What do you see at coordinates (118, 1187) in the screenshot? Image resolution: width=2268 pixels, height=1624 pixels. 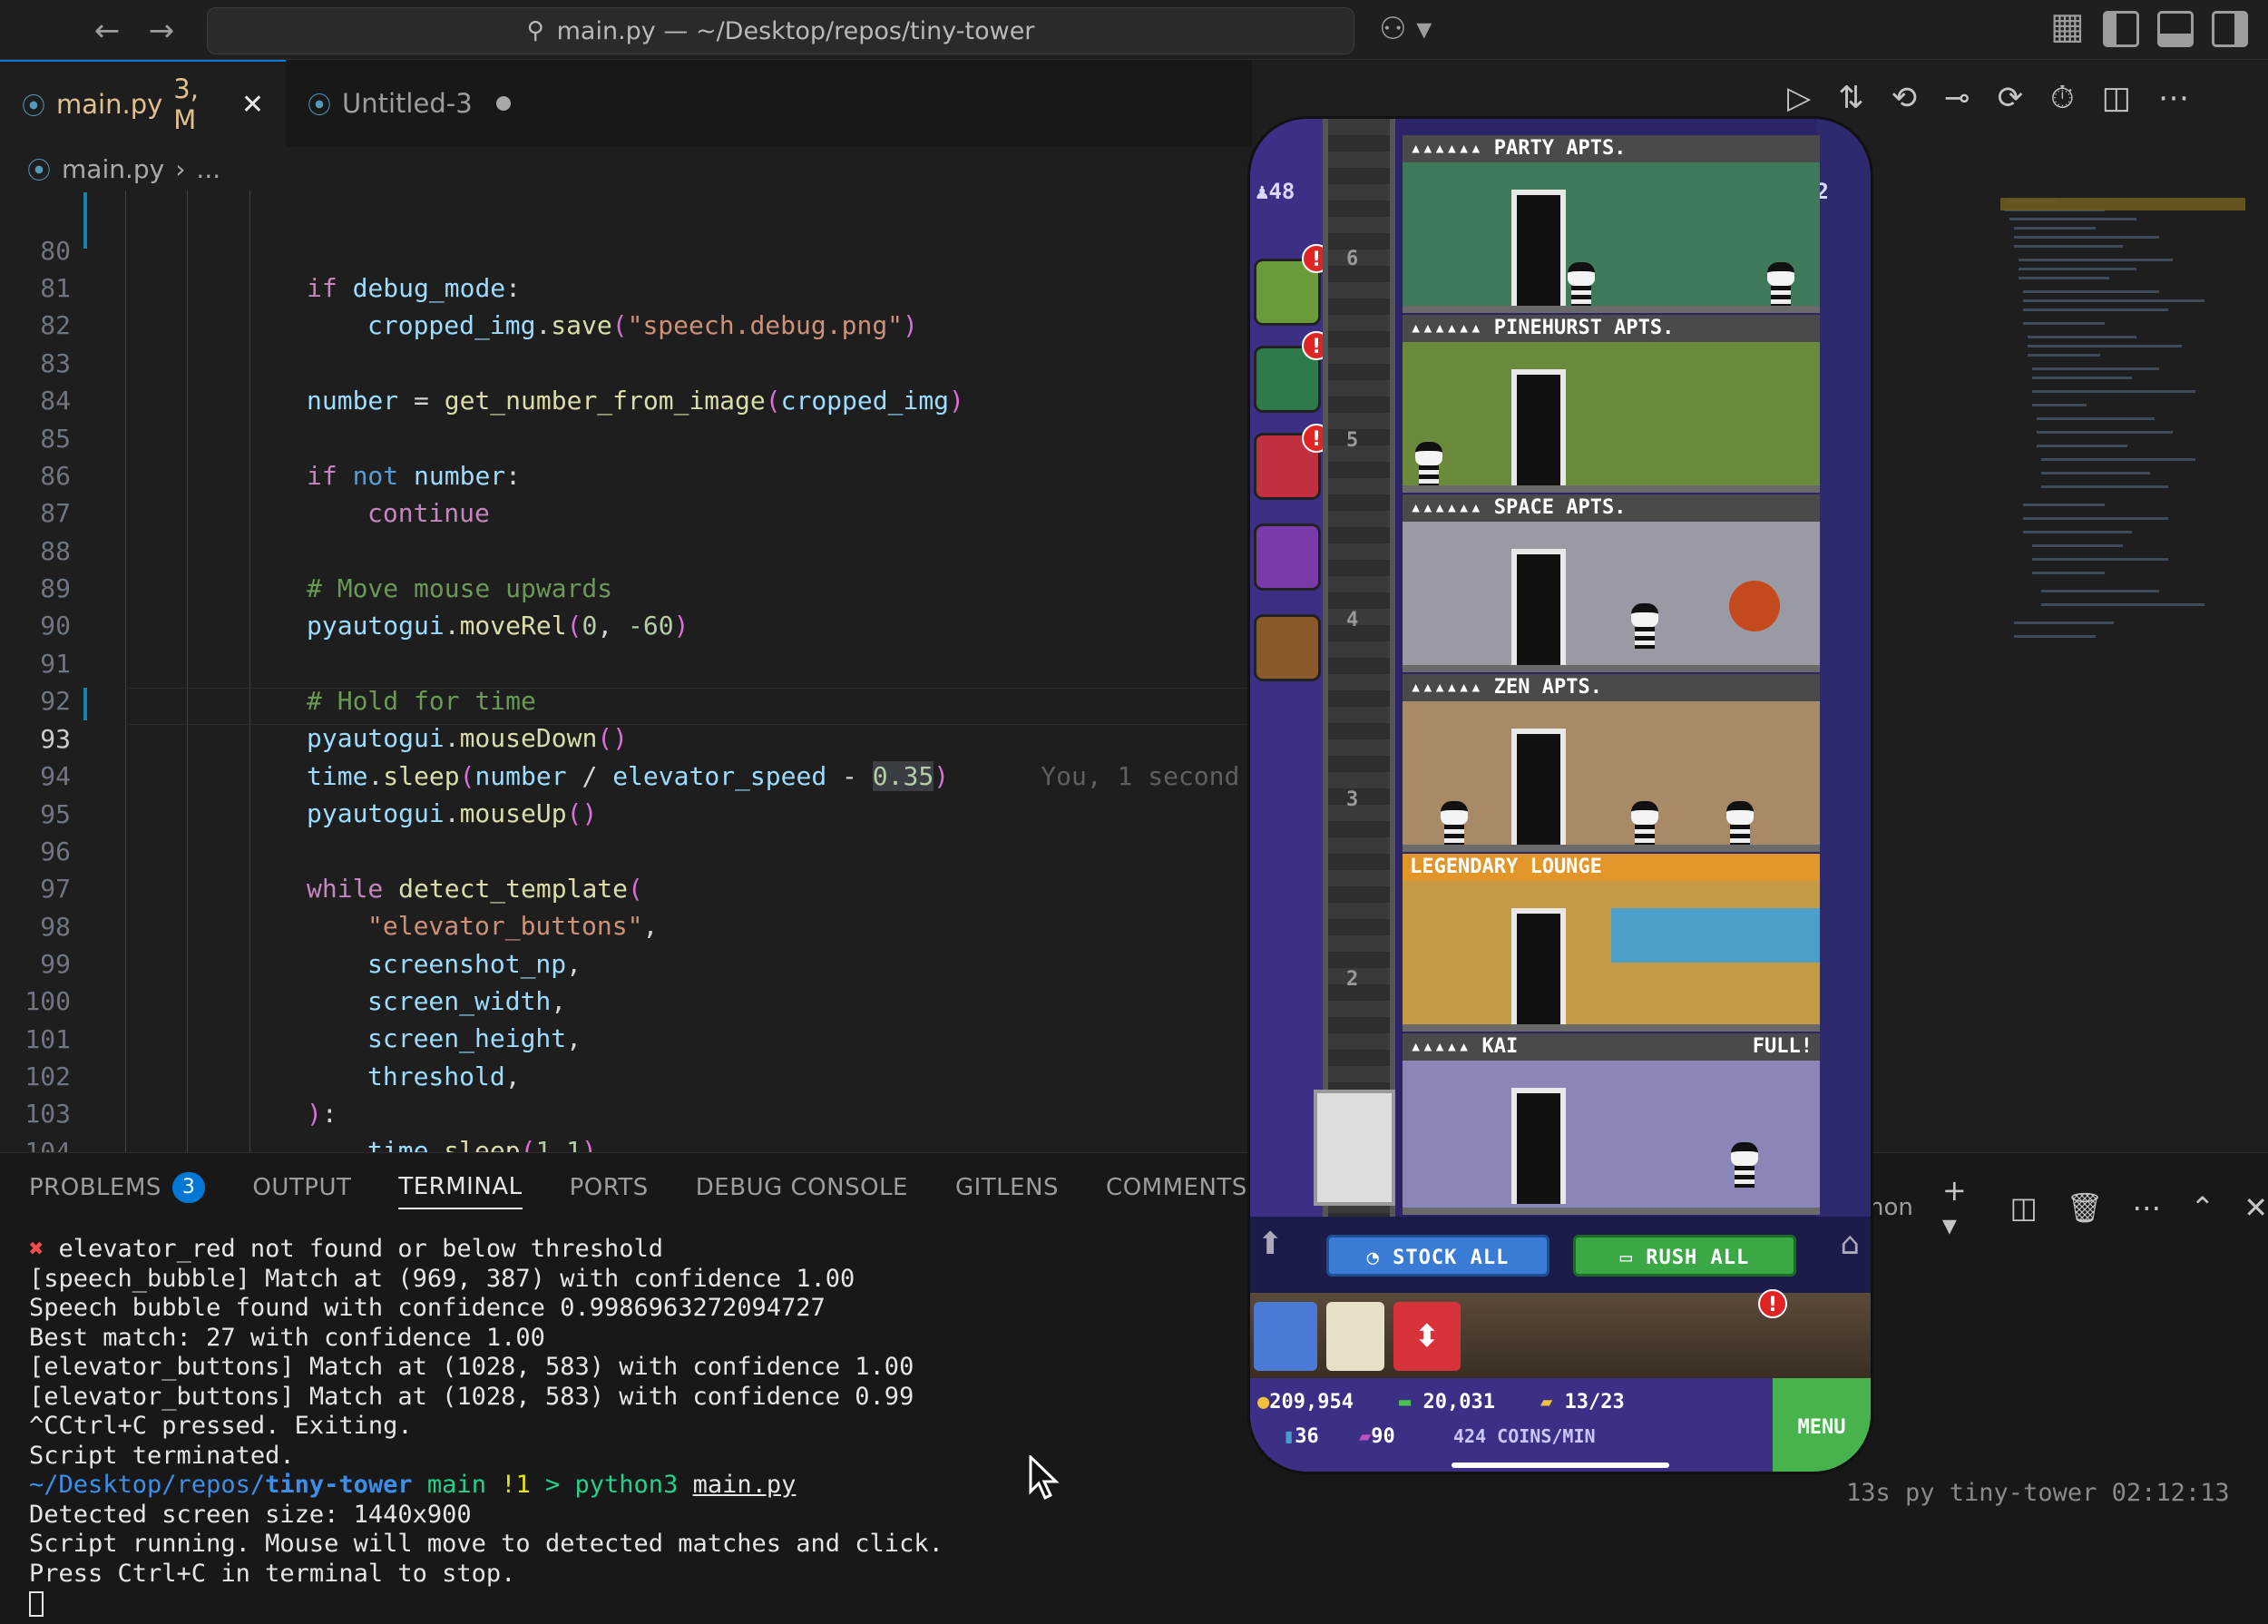 I see `tab-problems: PROBLEMS 3` at bounding box center [118, 1187].